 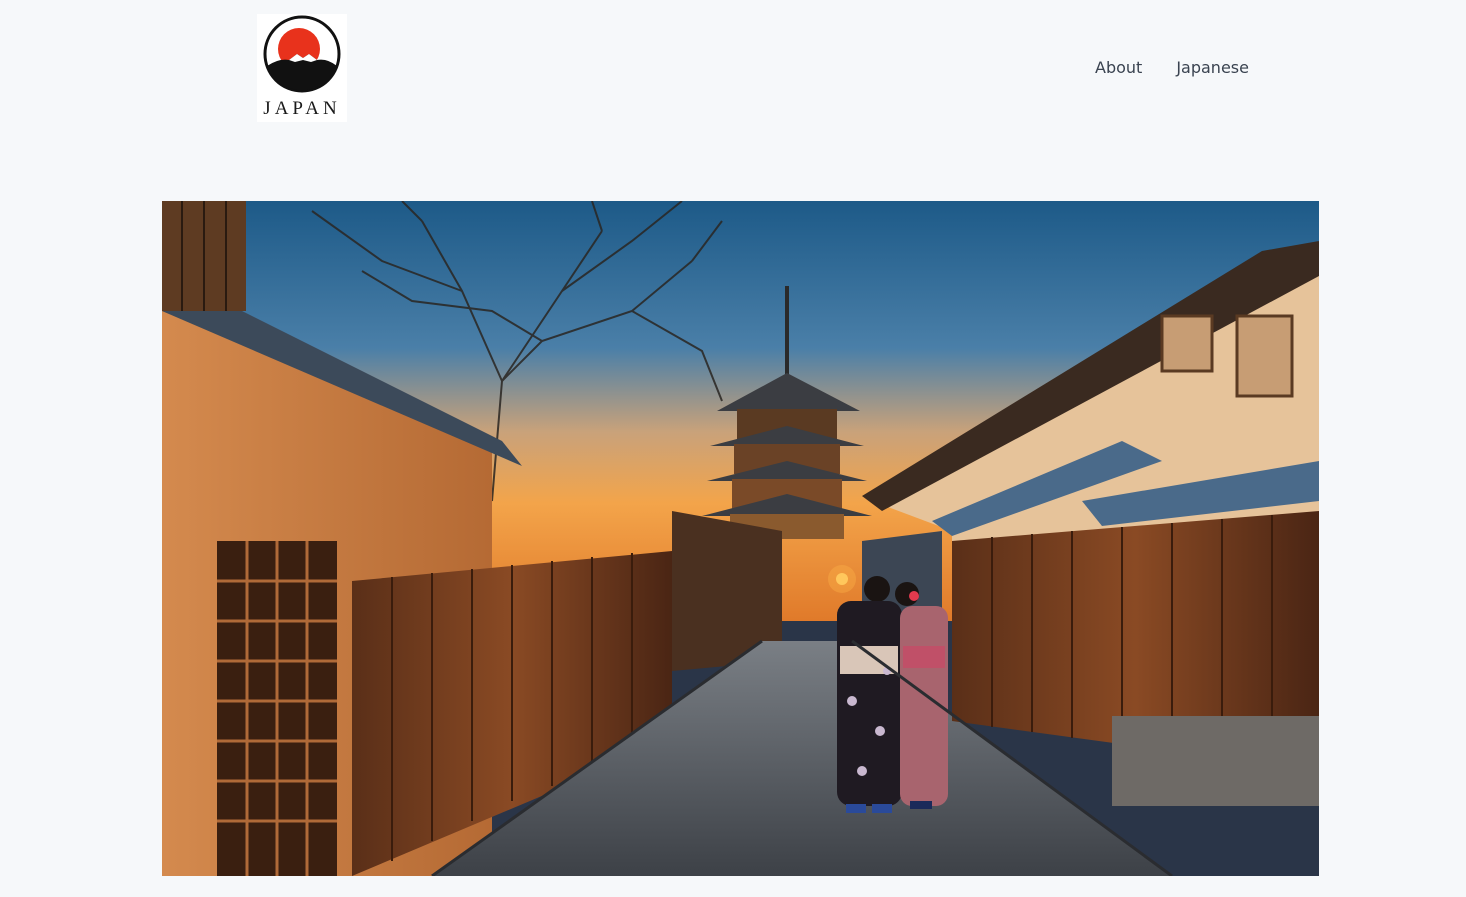 What do you see at coordinates (1212, 68) in the screenshot?
I see `nav-link-japanese: Japanese` at bounding box center [1212, 68].